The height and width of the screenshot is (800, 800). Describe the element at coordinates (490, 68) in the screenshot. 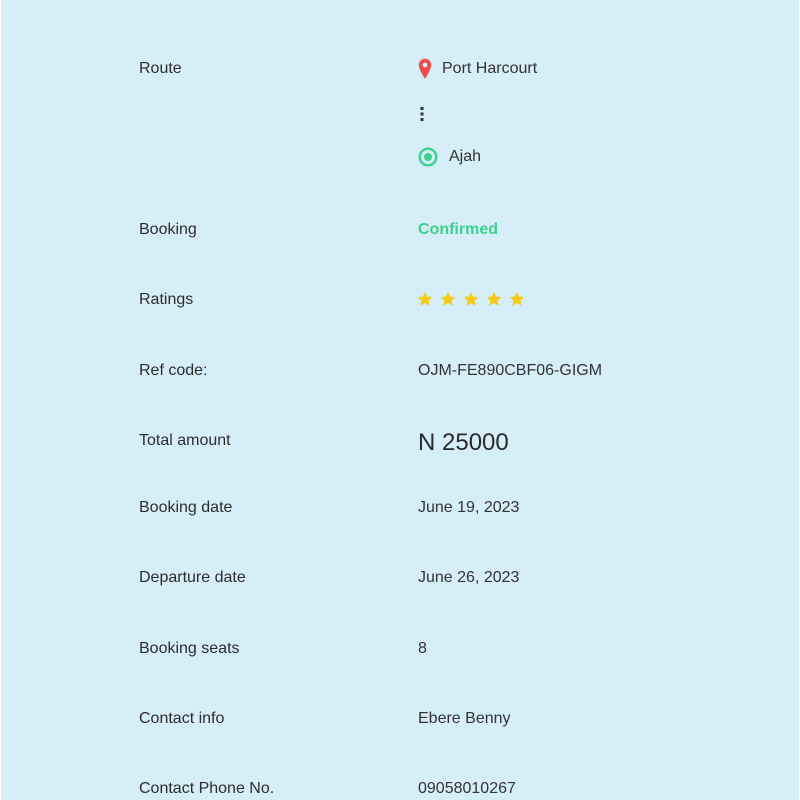

I see `route-origin-text: Port Harcourt` at that location.